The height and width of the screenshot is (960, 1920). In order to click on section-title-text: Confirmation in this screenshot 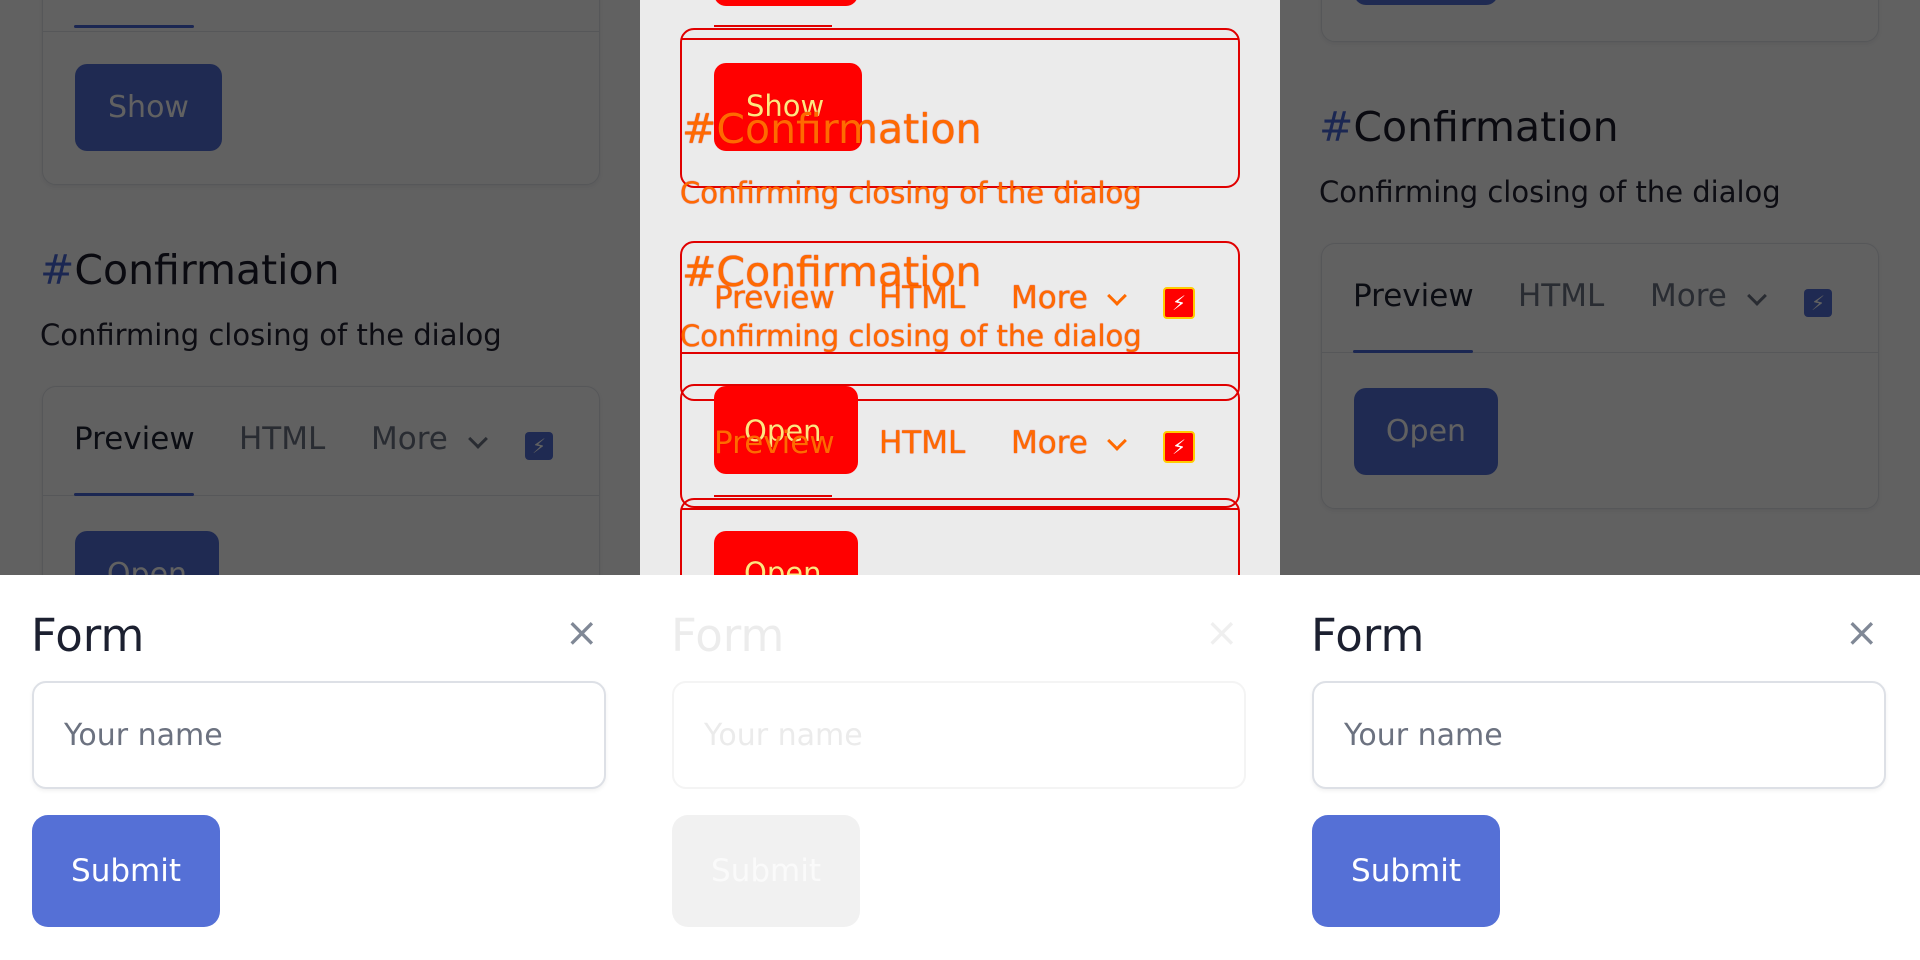, I will do `click(849, 129)`.